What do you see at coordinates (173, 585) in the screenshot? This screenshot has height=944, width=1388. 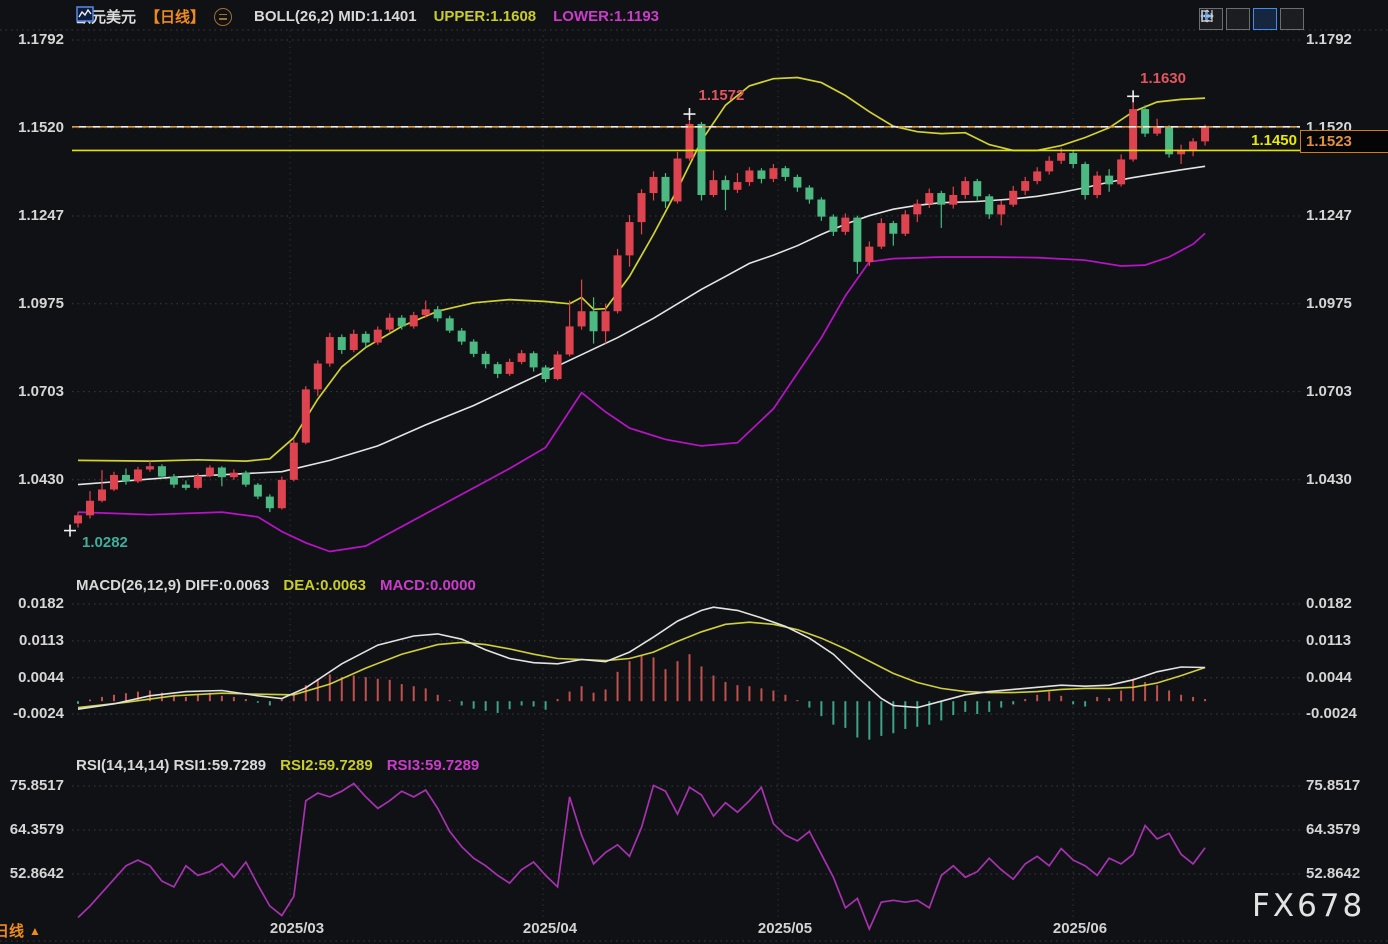 I see `macd-diff-label: MACD(26,12,9) DIFF:0.0063` at bounding box center [173, 585].